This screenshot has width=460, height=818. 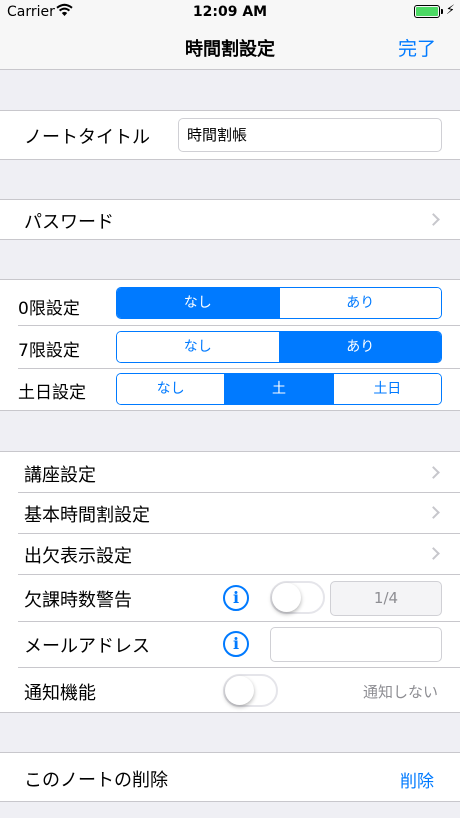 What do you see at coordinates (60, 693) in the screenshot?
I see `notification-label: 通知機能` at bounding box center [60, 693].